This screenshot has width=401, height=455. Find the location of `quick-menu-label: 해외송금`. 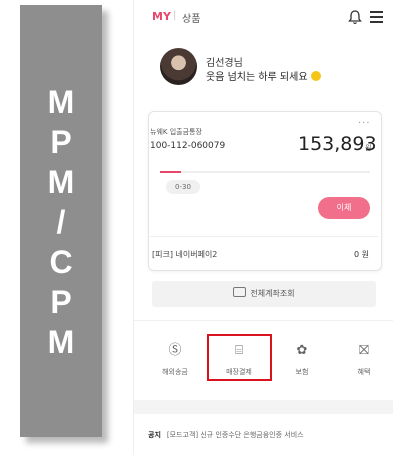

quick-menu-label: 해외송금 is located at coordinates (175, 372).